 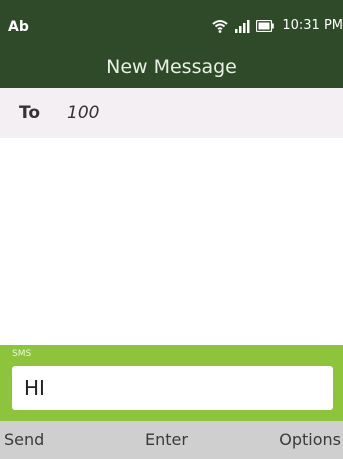 I want to click on send-softkey: Send, so click(x=24, y=439).